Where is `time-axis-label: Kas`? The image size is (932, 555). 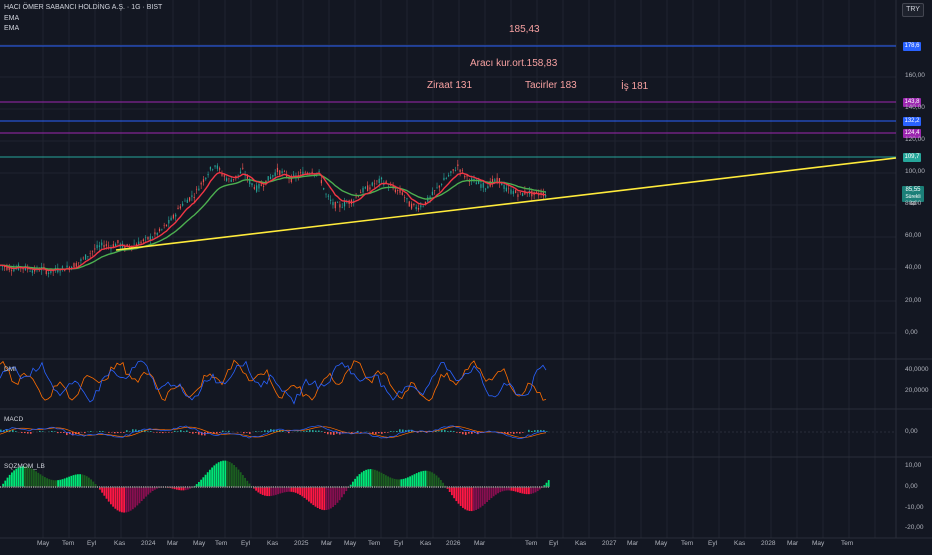
time-axis-label: Kas is located at coordinates (425, 543).